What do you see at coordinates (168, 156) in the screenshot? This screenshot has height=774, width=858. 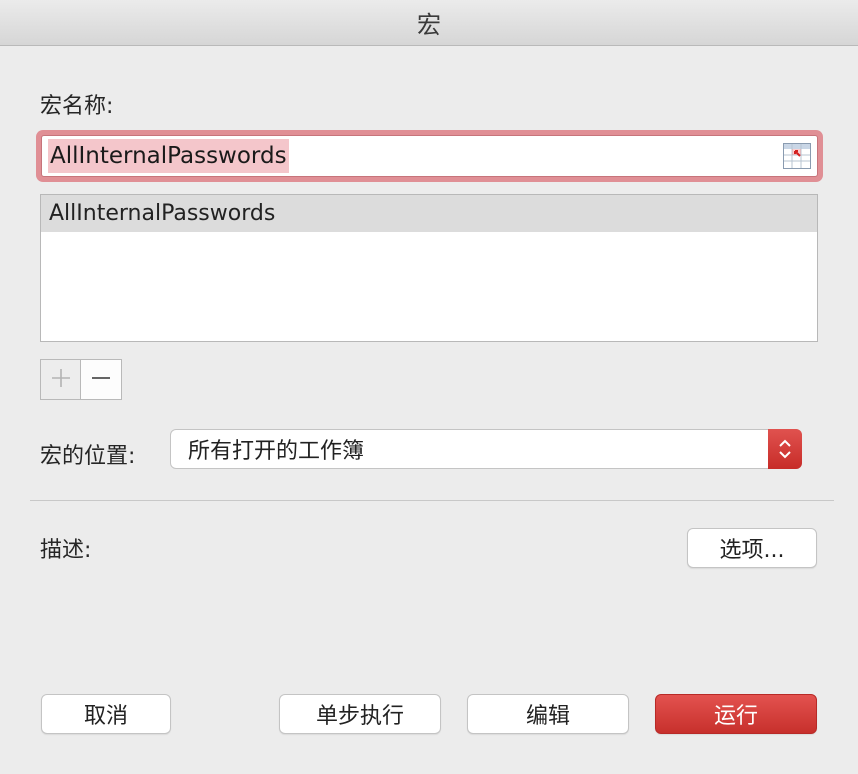 I see `macro-name-input-value: AllInternalPasswords` at bounding box center [168, 156].